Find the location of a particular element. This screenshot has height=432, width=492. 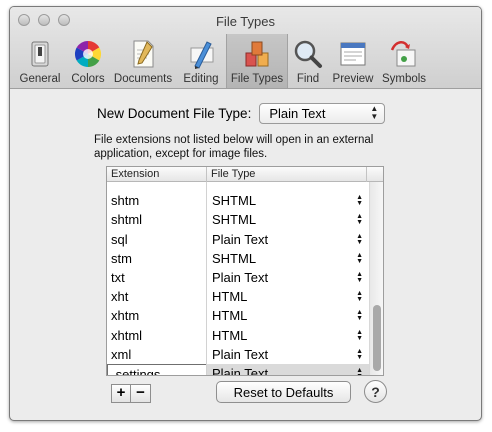

tab-editing-label: Editing is located at coordinates (201, 79).